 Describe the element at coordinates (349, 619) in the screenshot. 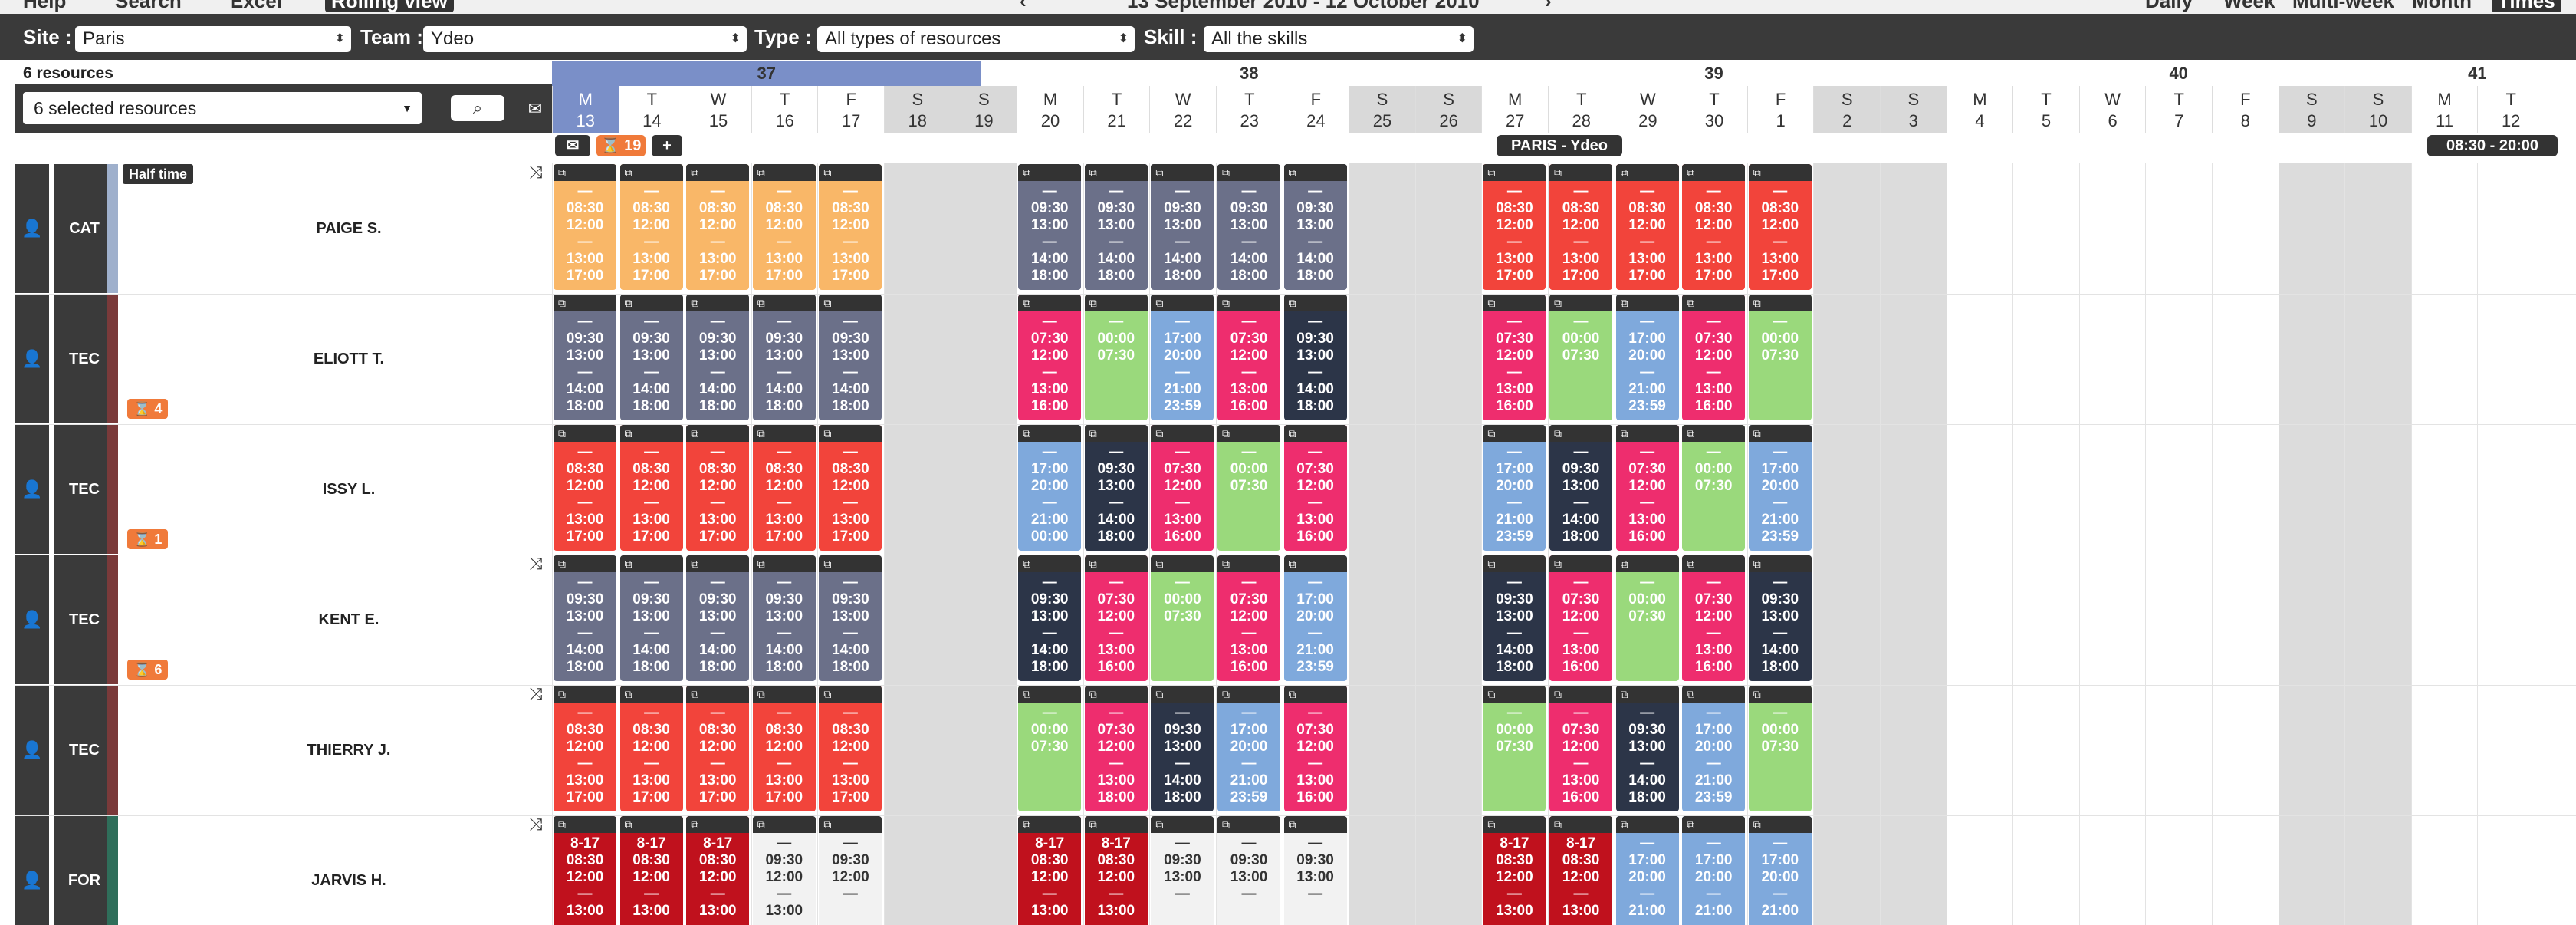

I see `resource-name: KENT E.` at that location.